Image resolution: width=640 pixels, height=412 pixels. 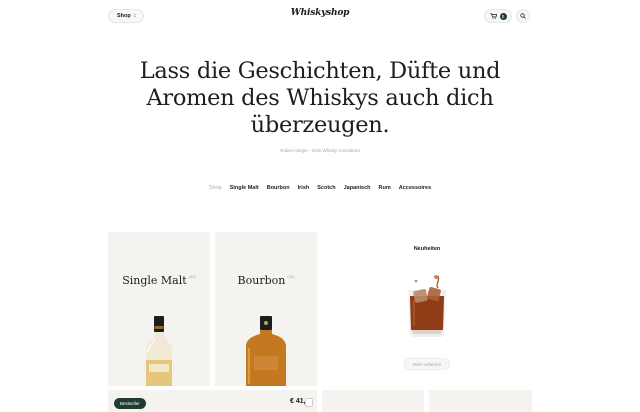 What do you see at coordinates (427, 306) in the screenshot?
I see `whisky-glass-image` at bounding box center [427, 306].